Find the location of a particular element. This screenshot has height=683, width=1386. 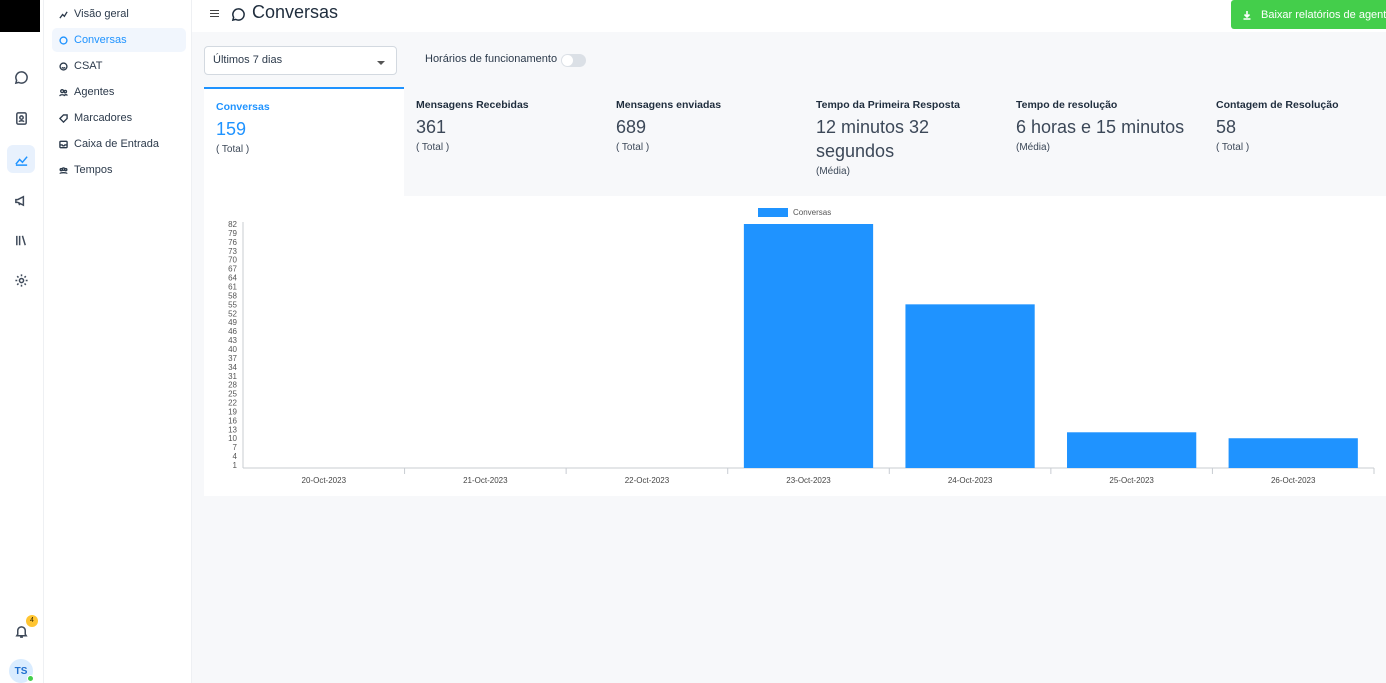

metric-value: 159 is located at coordinates (231, 129).